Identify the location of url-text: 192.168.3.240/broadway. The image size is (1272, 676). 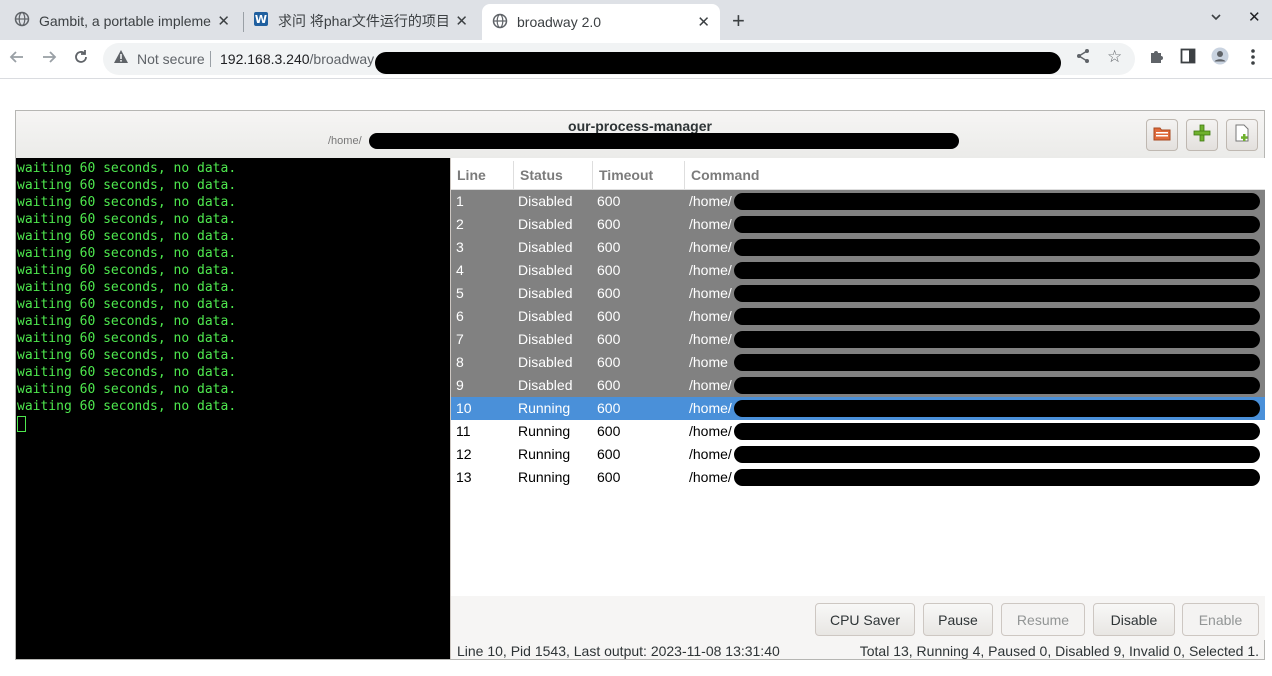
(297, 59).